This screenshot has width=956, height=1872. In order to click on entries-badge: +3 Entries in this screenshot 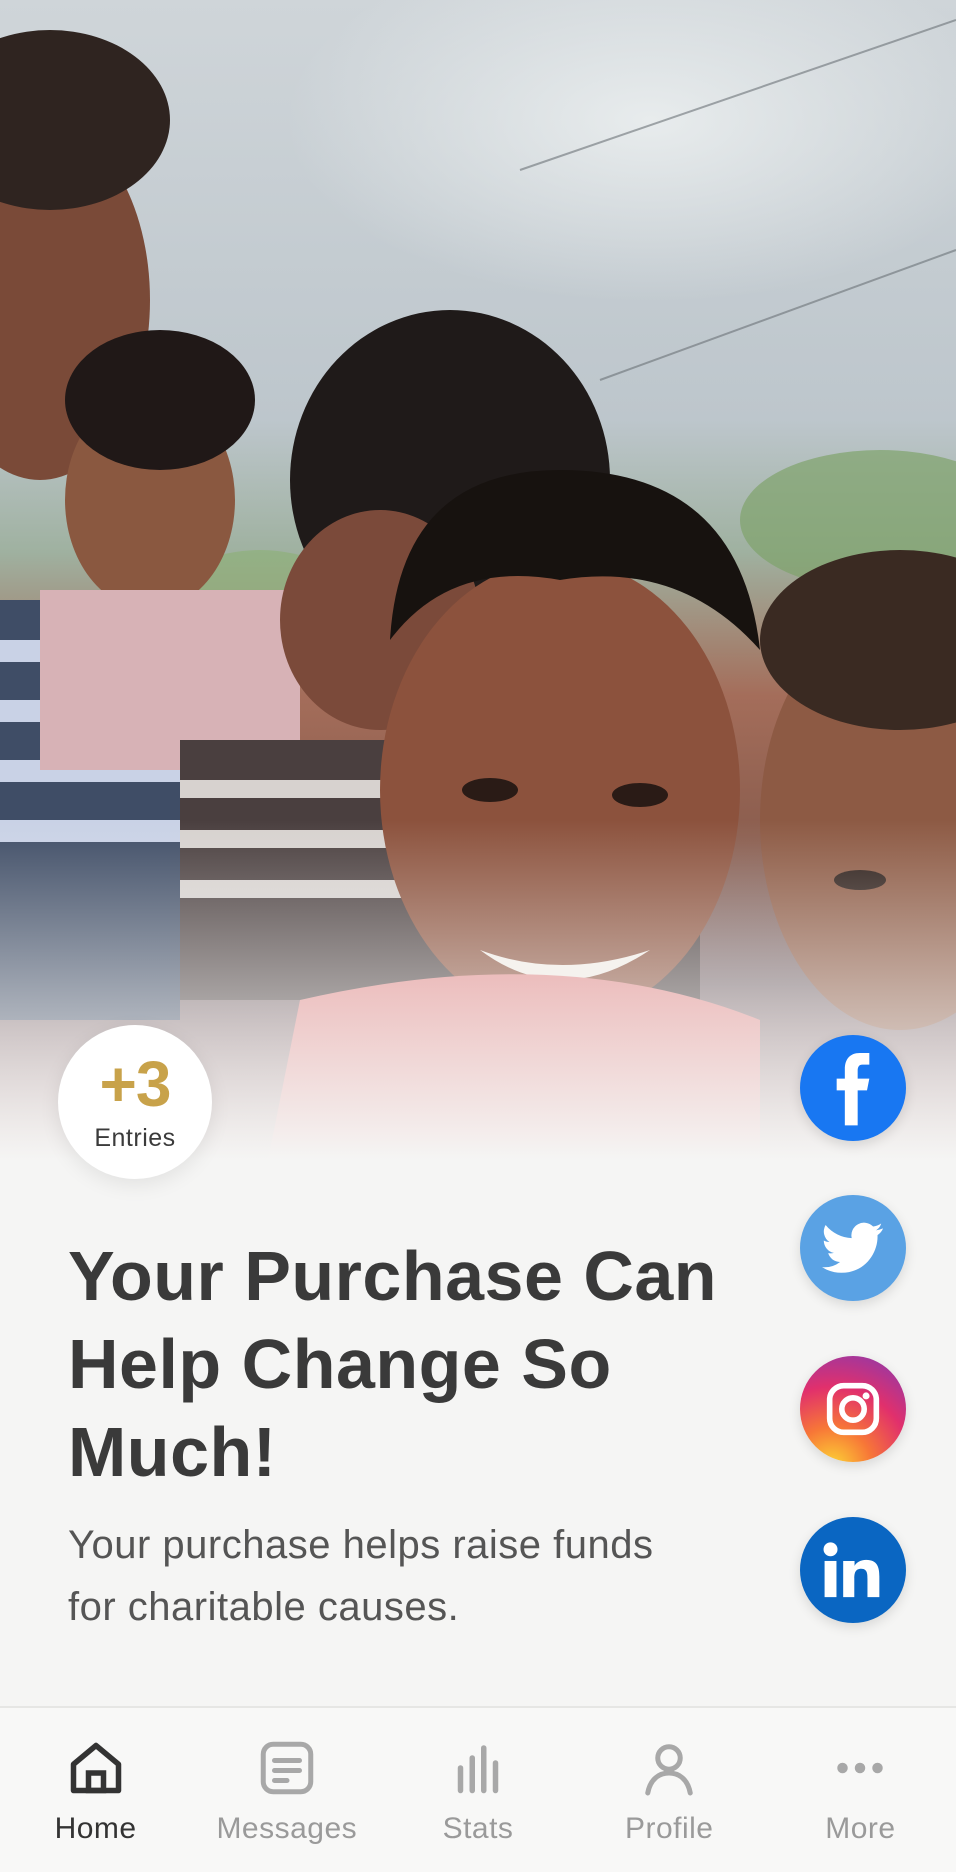, I will do `click(135, 1102)`.